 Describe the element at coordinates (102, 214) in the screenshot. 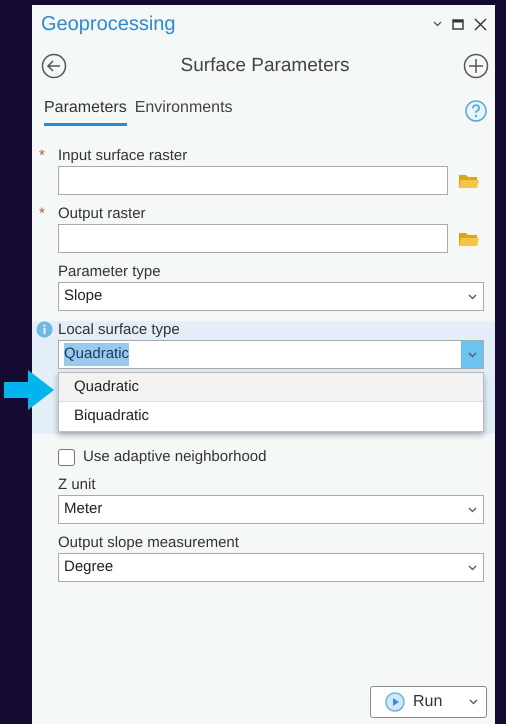

I see `field-label: Output raster` at that location.